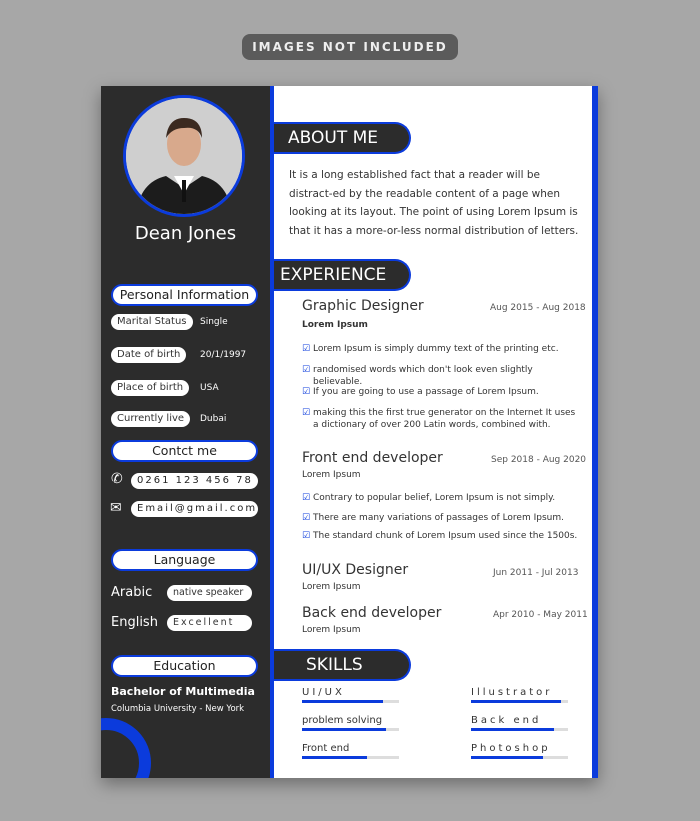 This screenshot has width=700, height=821. Describe the element at coordinates (595, 432) in the screenshot. I see `accent-stripe-right` at that location.